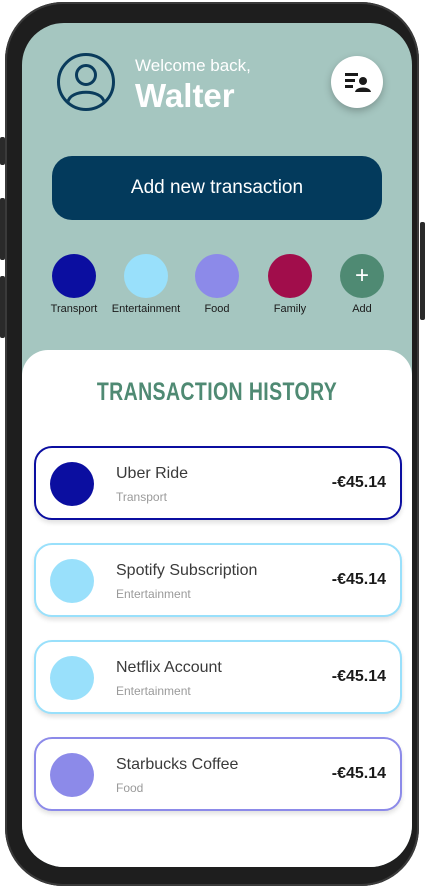  What do you see at coordinates (74, 309) in the screenshot?
I see `category-label: Transport` at bounding box center [74, 309].